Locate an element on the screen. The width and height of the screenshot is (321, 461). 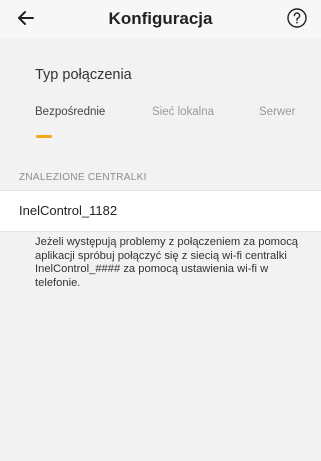
found-devices-header: ZNALEZIONE CENTRALKI is located at coordinates (83, 177).